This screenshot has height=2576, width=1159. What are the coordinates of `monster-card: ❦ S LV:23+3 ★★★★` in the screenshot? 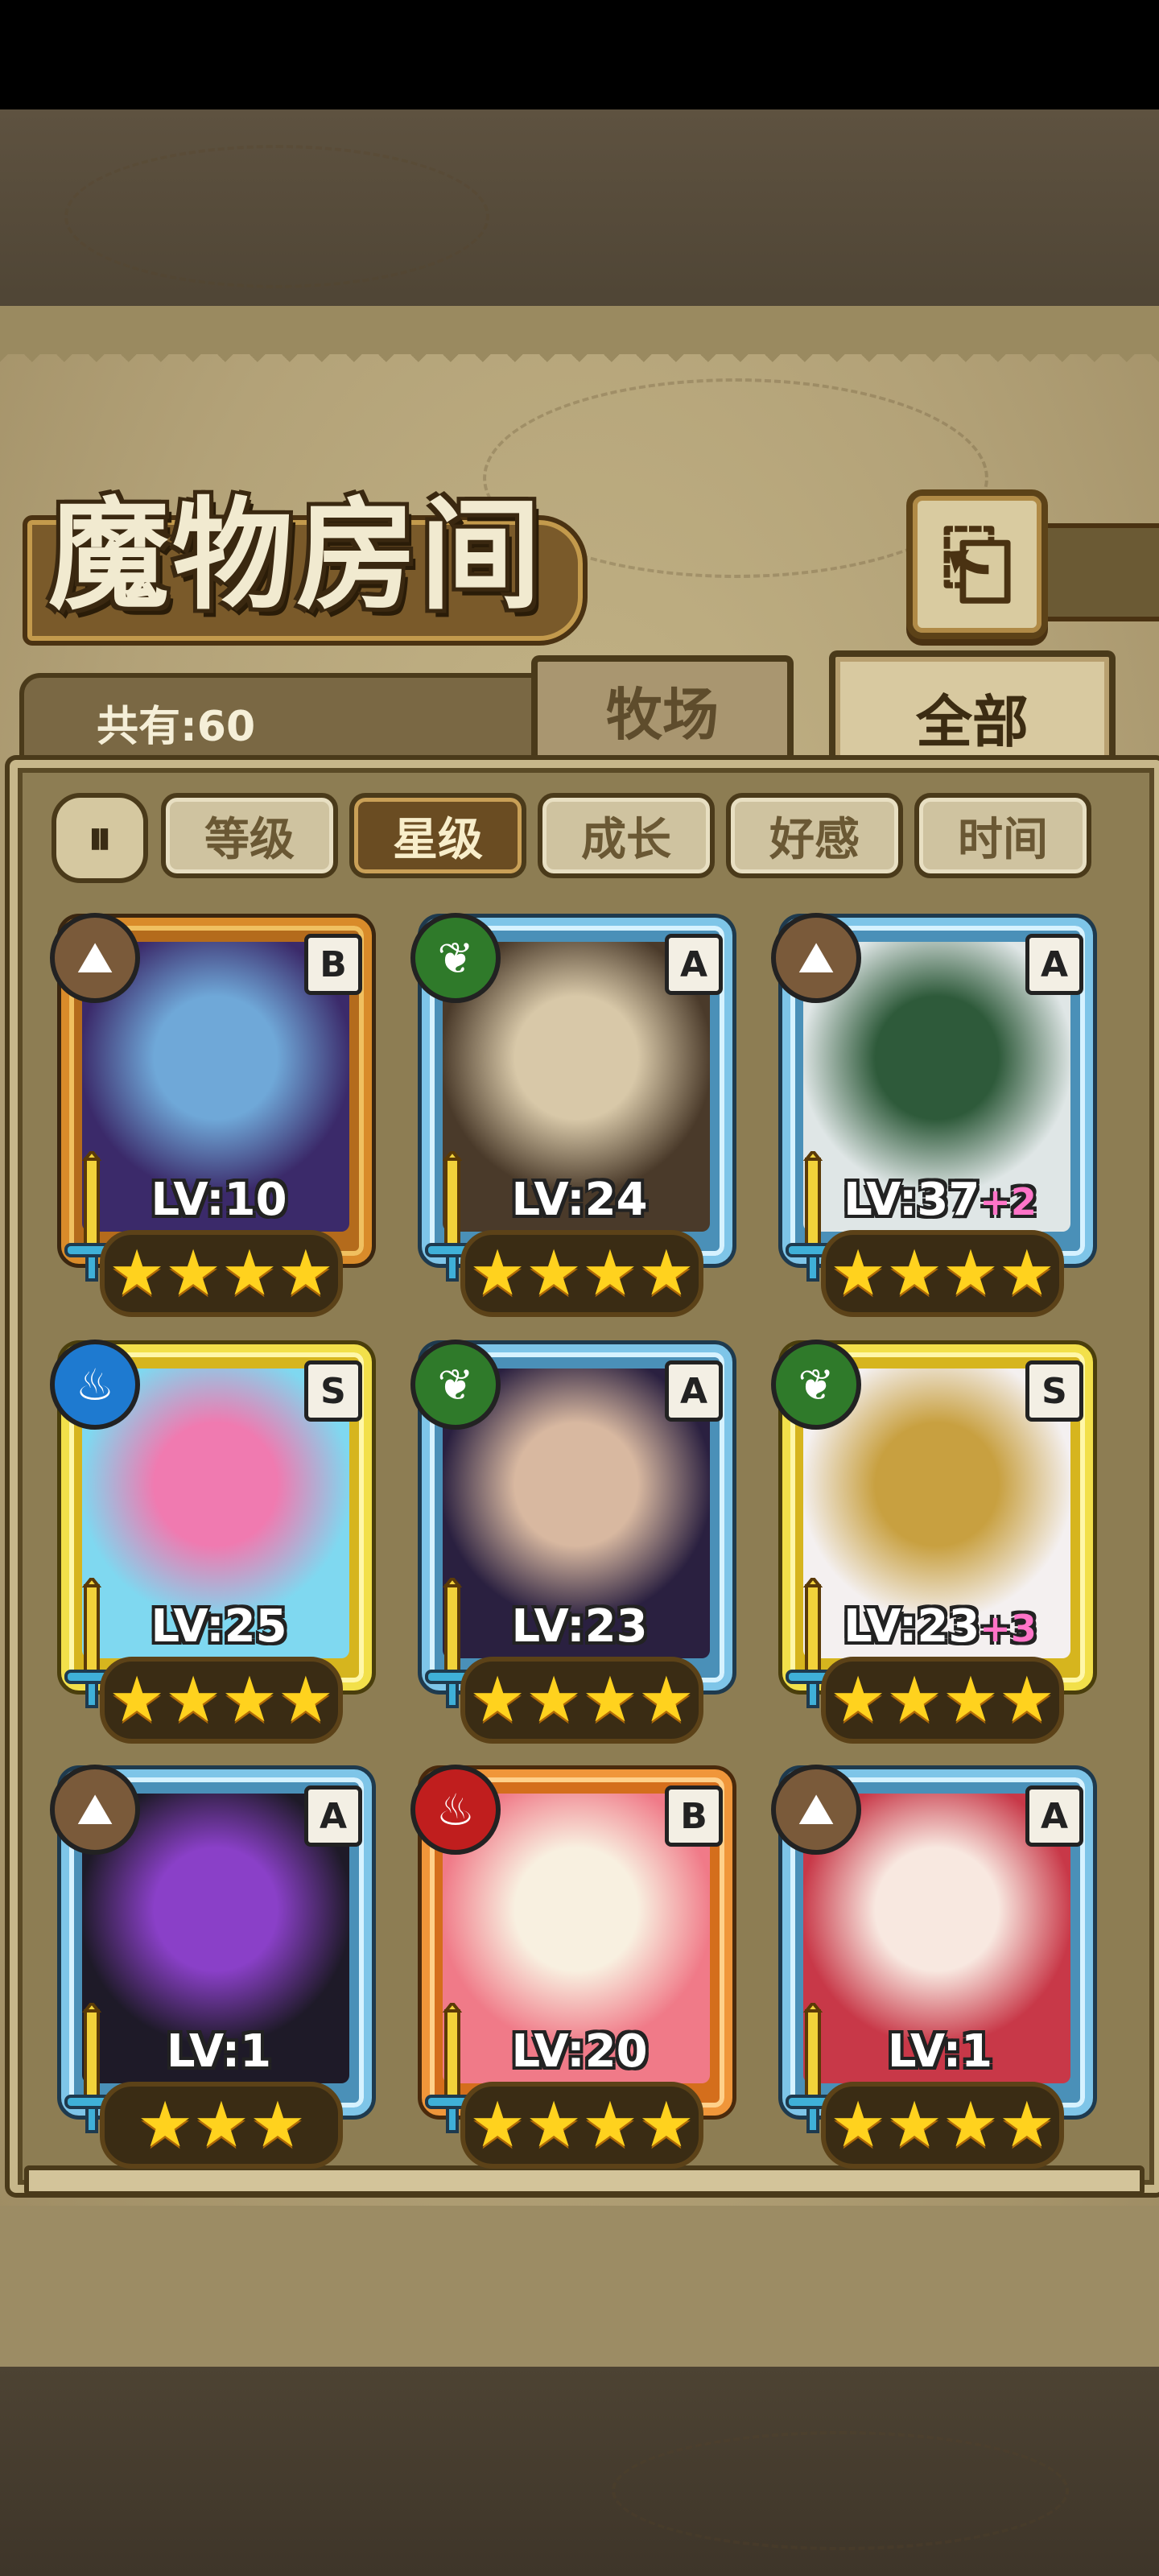 It's located at (937, 1542).